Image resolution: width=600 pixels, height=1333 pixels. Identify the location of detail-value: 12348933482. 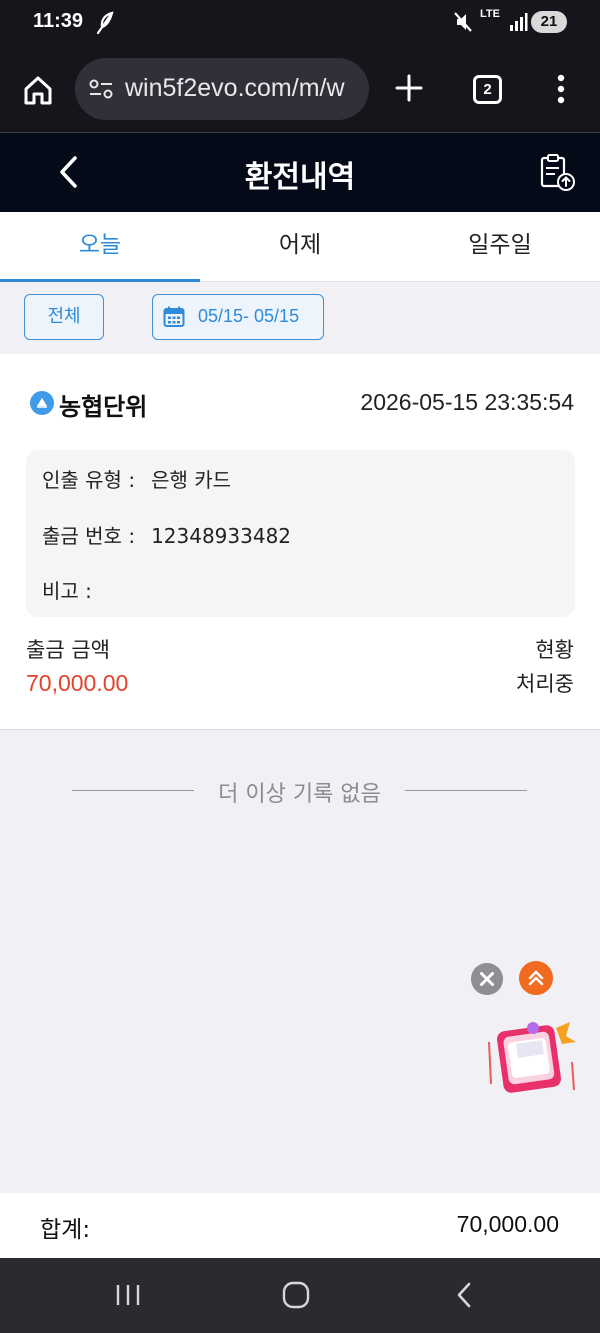
(221, 536).